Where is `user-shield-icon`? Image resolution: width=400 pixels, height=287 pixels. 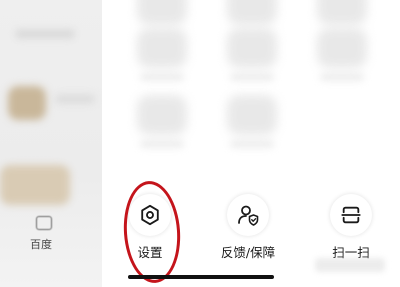
user-shield-icon is located at coordinates (248, 215).